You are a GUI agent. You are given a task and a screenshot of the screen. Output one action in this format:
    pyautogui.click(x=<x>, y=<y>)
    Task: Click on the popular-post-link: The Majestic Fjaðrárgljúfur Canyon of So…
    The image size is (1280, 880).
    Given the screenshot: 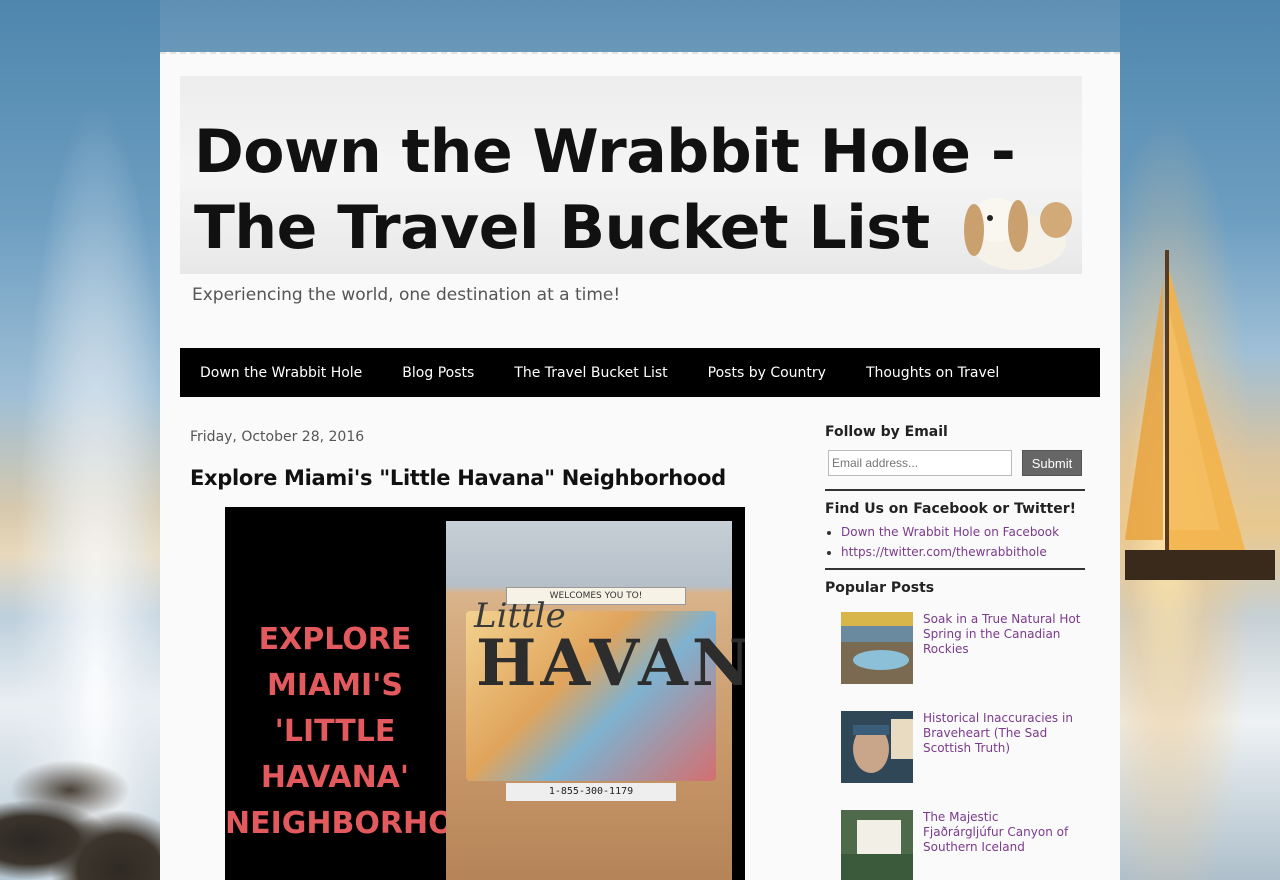 What is the action you would take?
    pyautogui.click(x=1002, y=845)
    